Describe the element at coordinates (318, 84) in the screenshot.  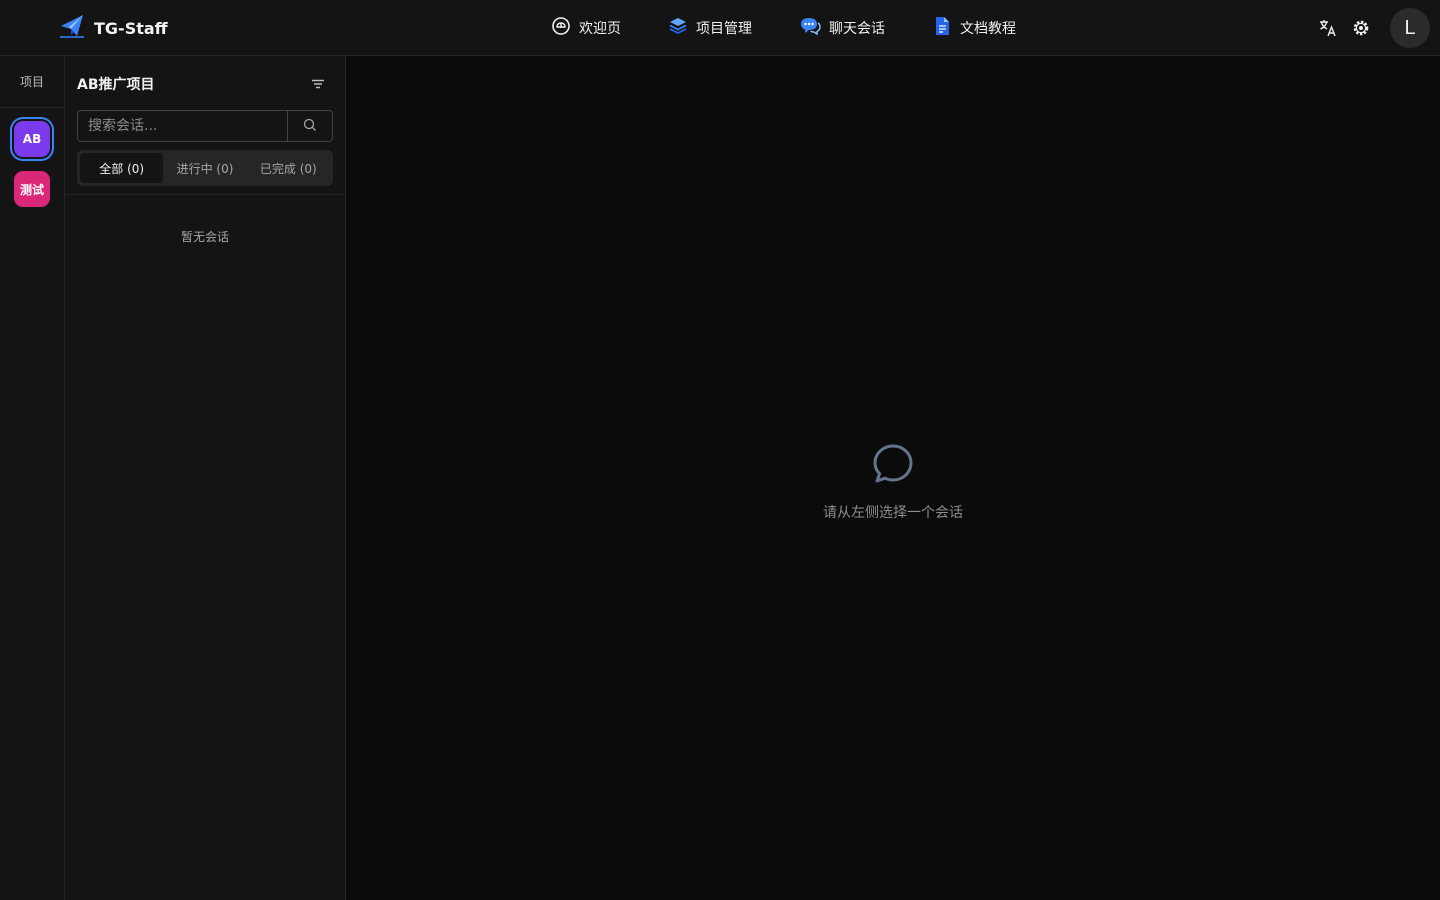
I see `filter-icon` at that location.